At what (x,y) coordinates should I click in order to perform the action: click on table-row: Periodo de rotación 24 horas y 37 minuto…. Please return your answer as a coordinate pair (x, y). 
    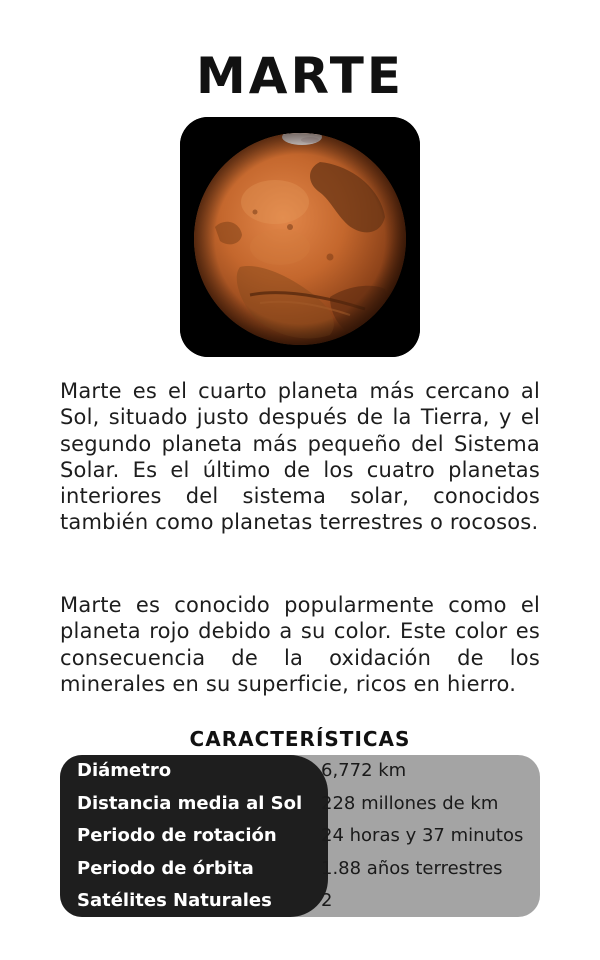
    Looking at the image, I should click on (300, 836).